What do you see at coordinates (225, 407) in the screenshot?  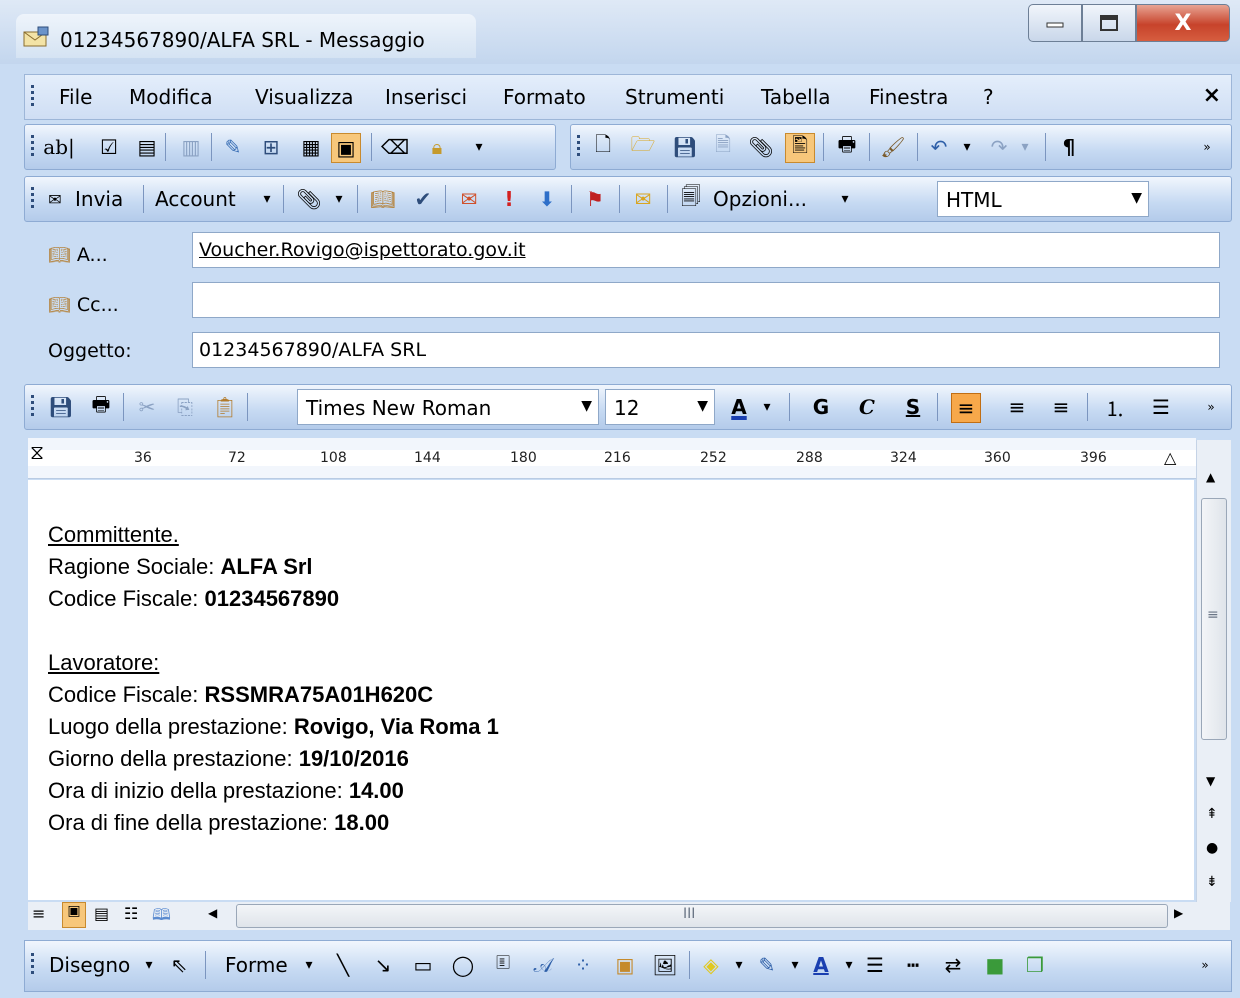 I see `paste-icon: 📋︎` at bounding box center [225, 407].